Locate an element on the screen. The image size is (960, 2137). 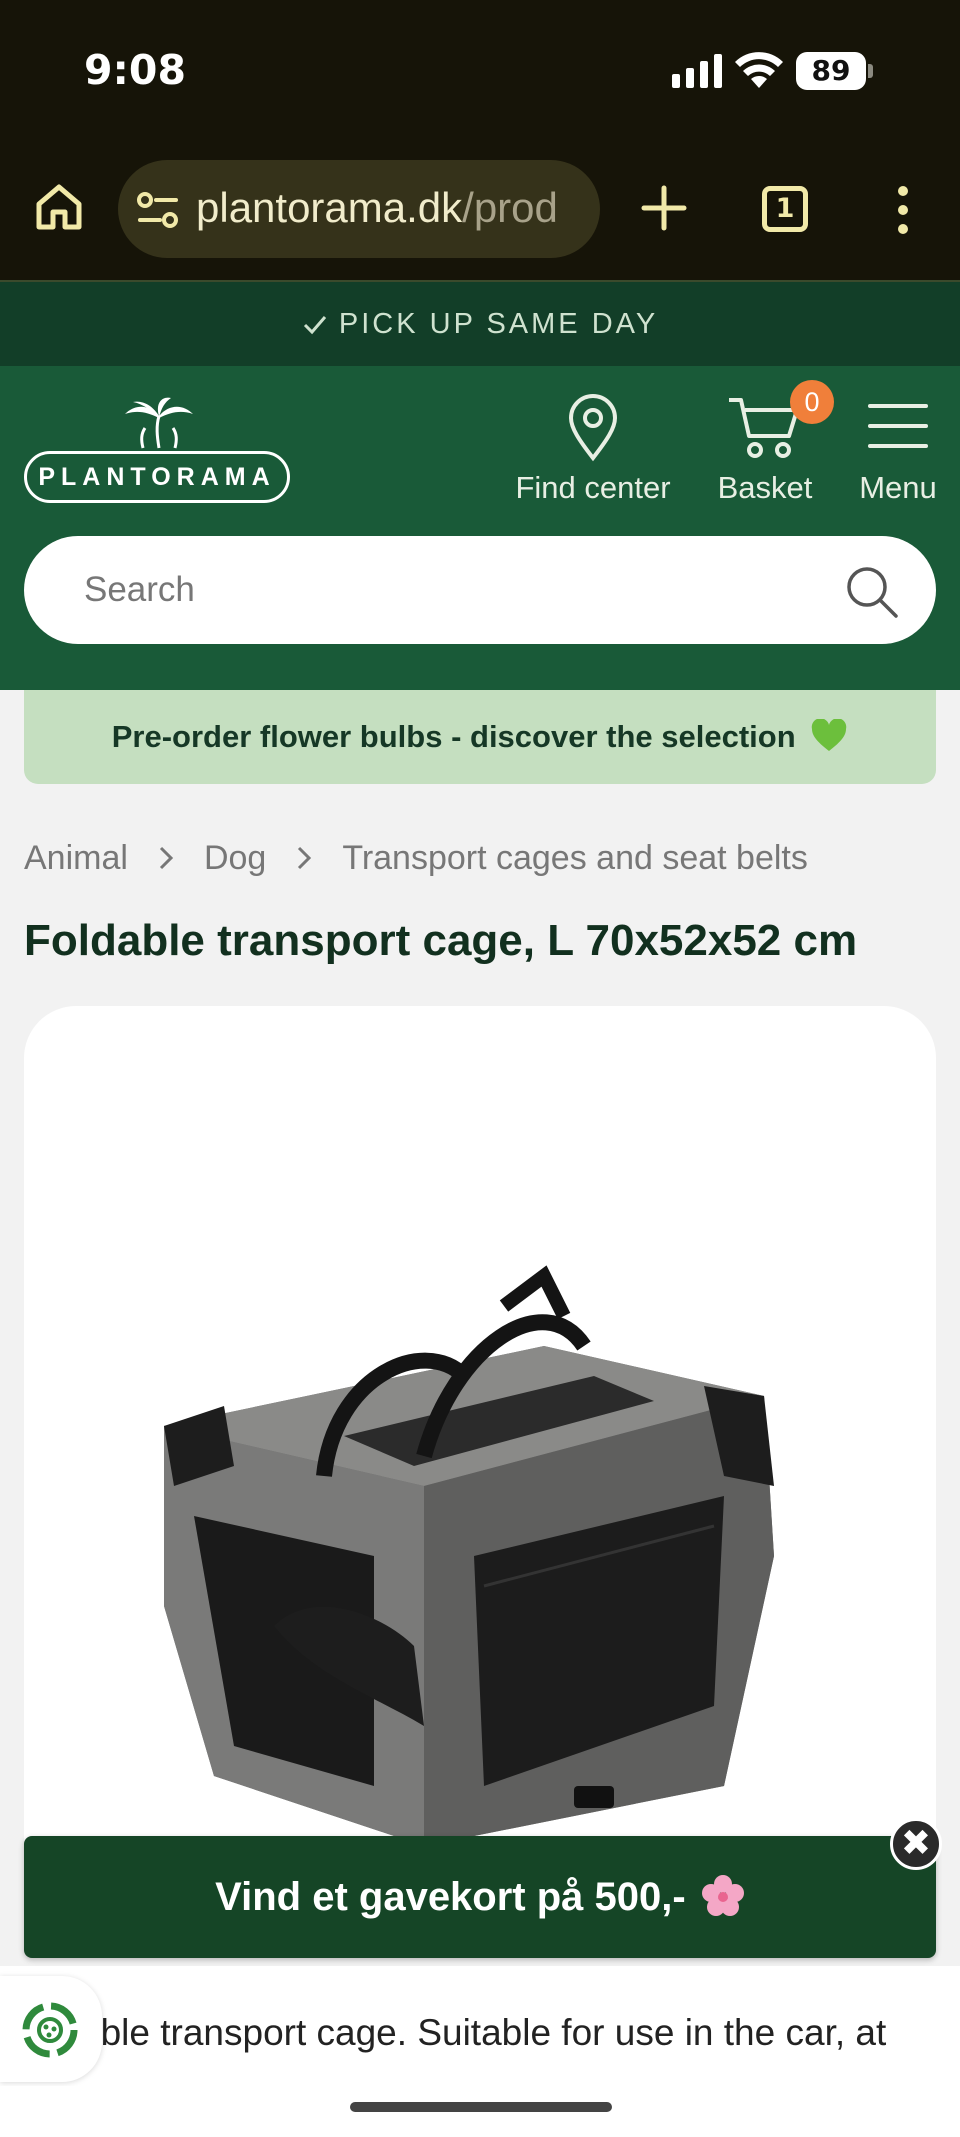
breadcrumb-item-transport-cages: Transport cages and seat belts is located at coordinates (575, 858).